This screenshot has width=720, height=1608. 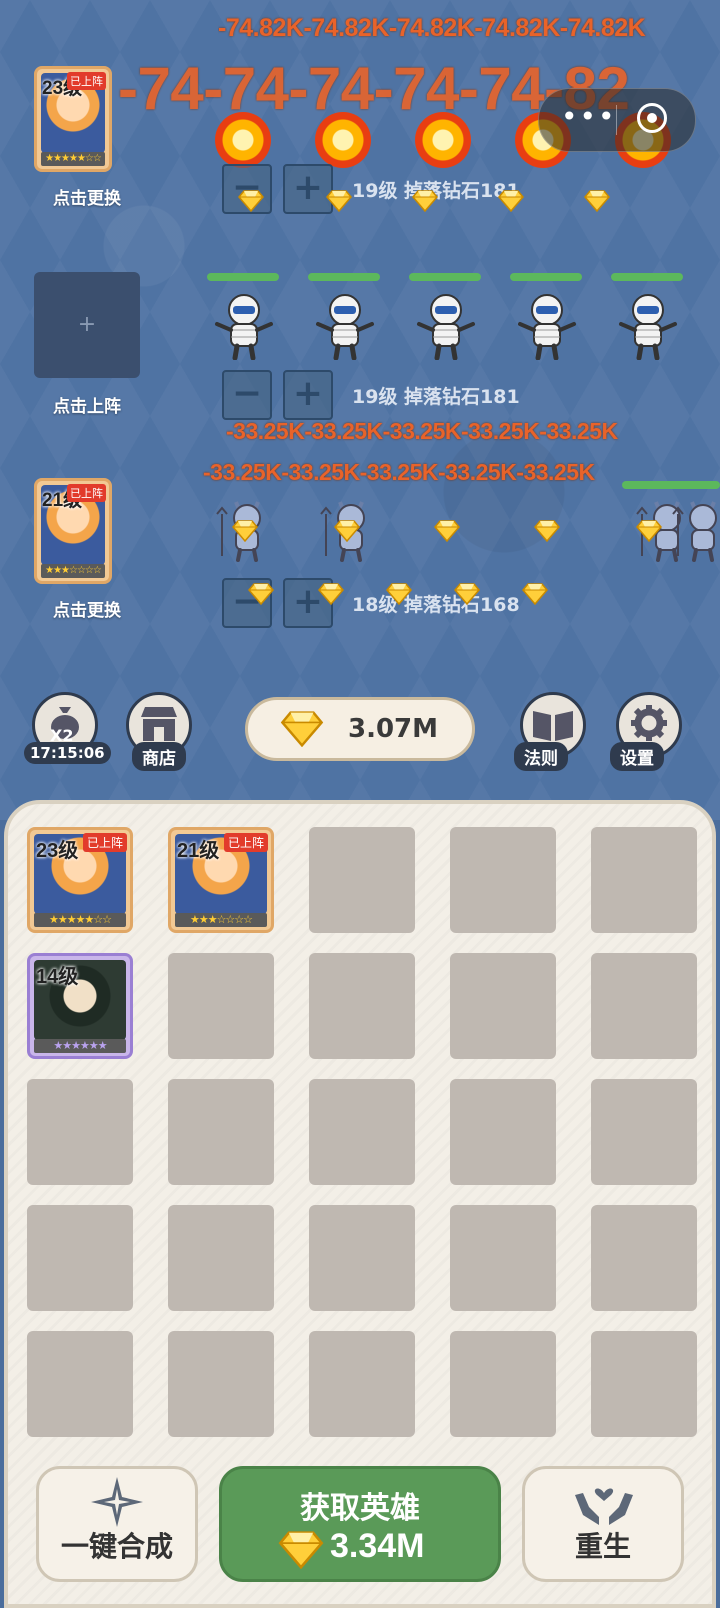 What do you see at coordinates (432, 28) in the screenshot?
I see `damage-numbers-top: -74.82K-74.82K-74.82K-74.82K-74.82K` at bounding box center [432, 28].